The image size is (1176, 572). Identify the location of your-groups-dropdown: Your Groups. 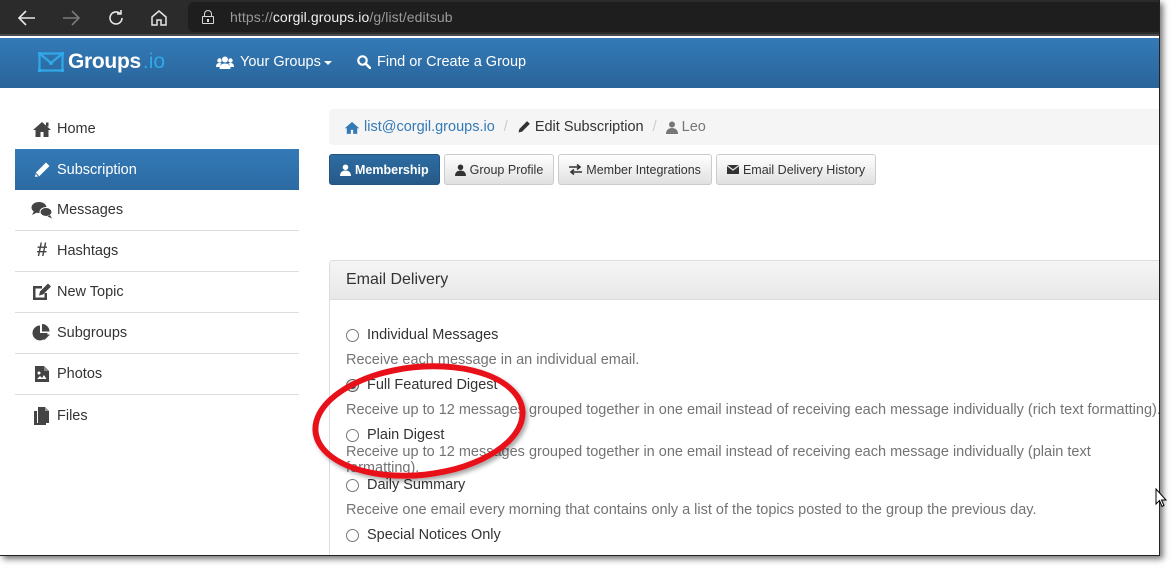
(274, 62).